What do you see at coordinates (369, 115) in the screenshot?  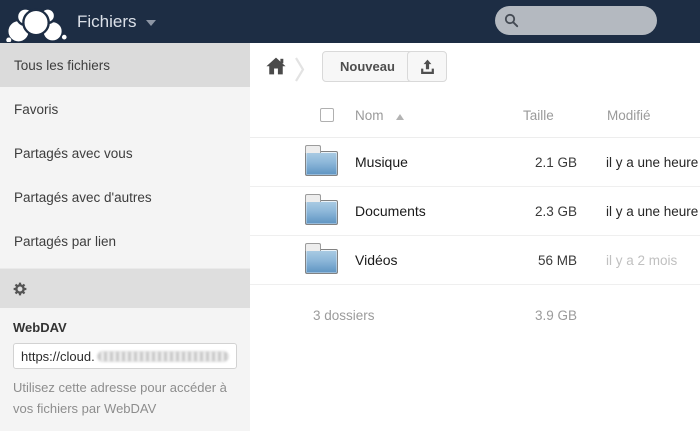 I see `column-header-name: Nom` at bounding box center [369, 115].